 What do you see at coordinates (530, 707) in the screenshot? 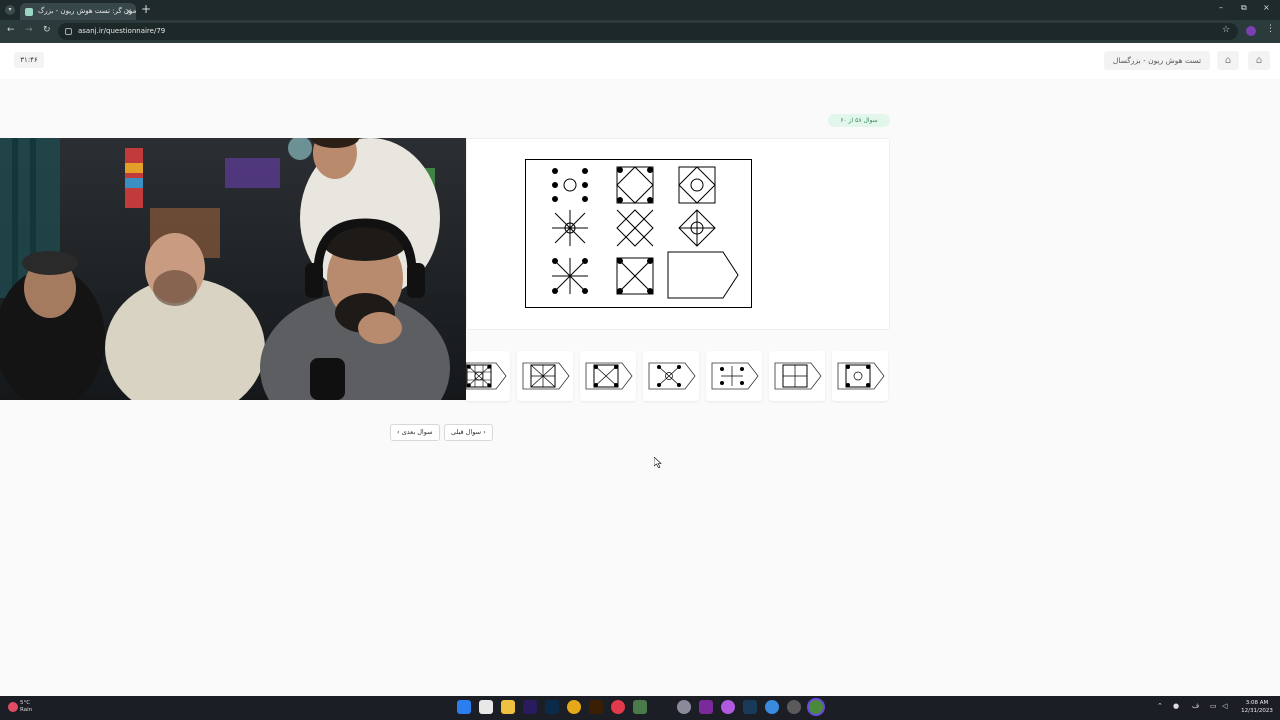
I see `premiere-icon` at bounding box center [530, 707].